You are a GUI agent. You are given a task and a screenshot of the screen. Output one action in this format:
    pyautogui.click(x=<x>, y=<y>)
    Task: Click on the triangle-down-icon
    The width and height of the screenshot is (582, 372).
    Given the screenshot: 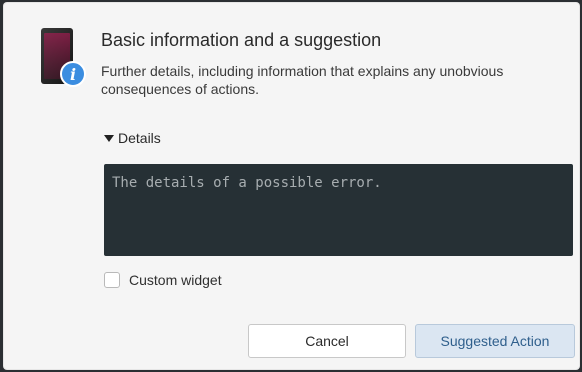 What is the action you would take?
    pyautogui.click(x=109, y=138)
    